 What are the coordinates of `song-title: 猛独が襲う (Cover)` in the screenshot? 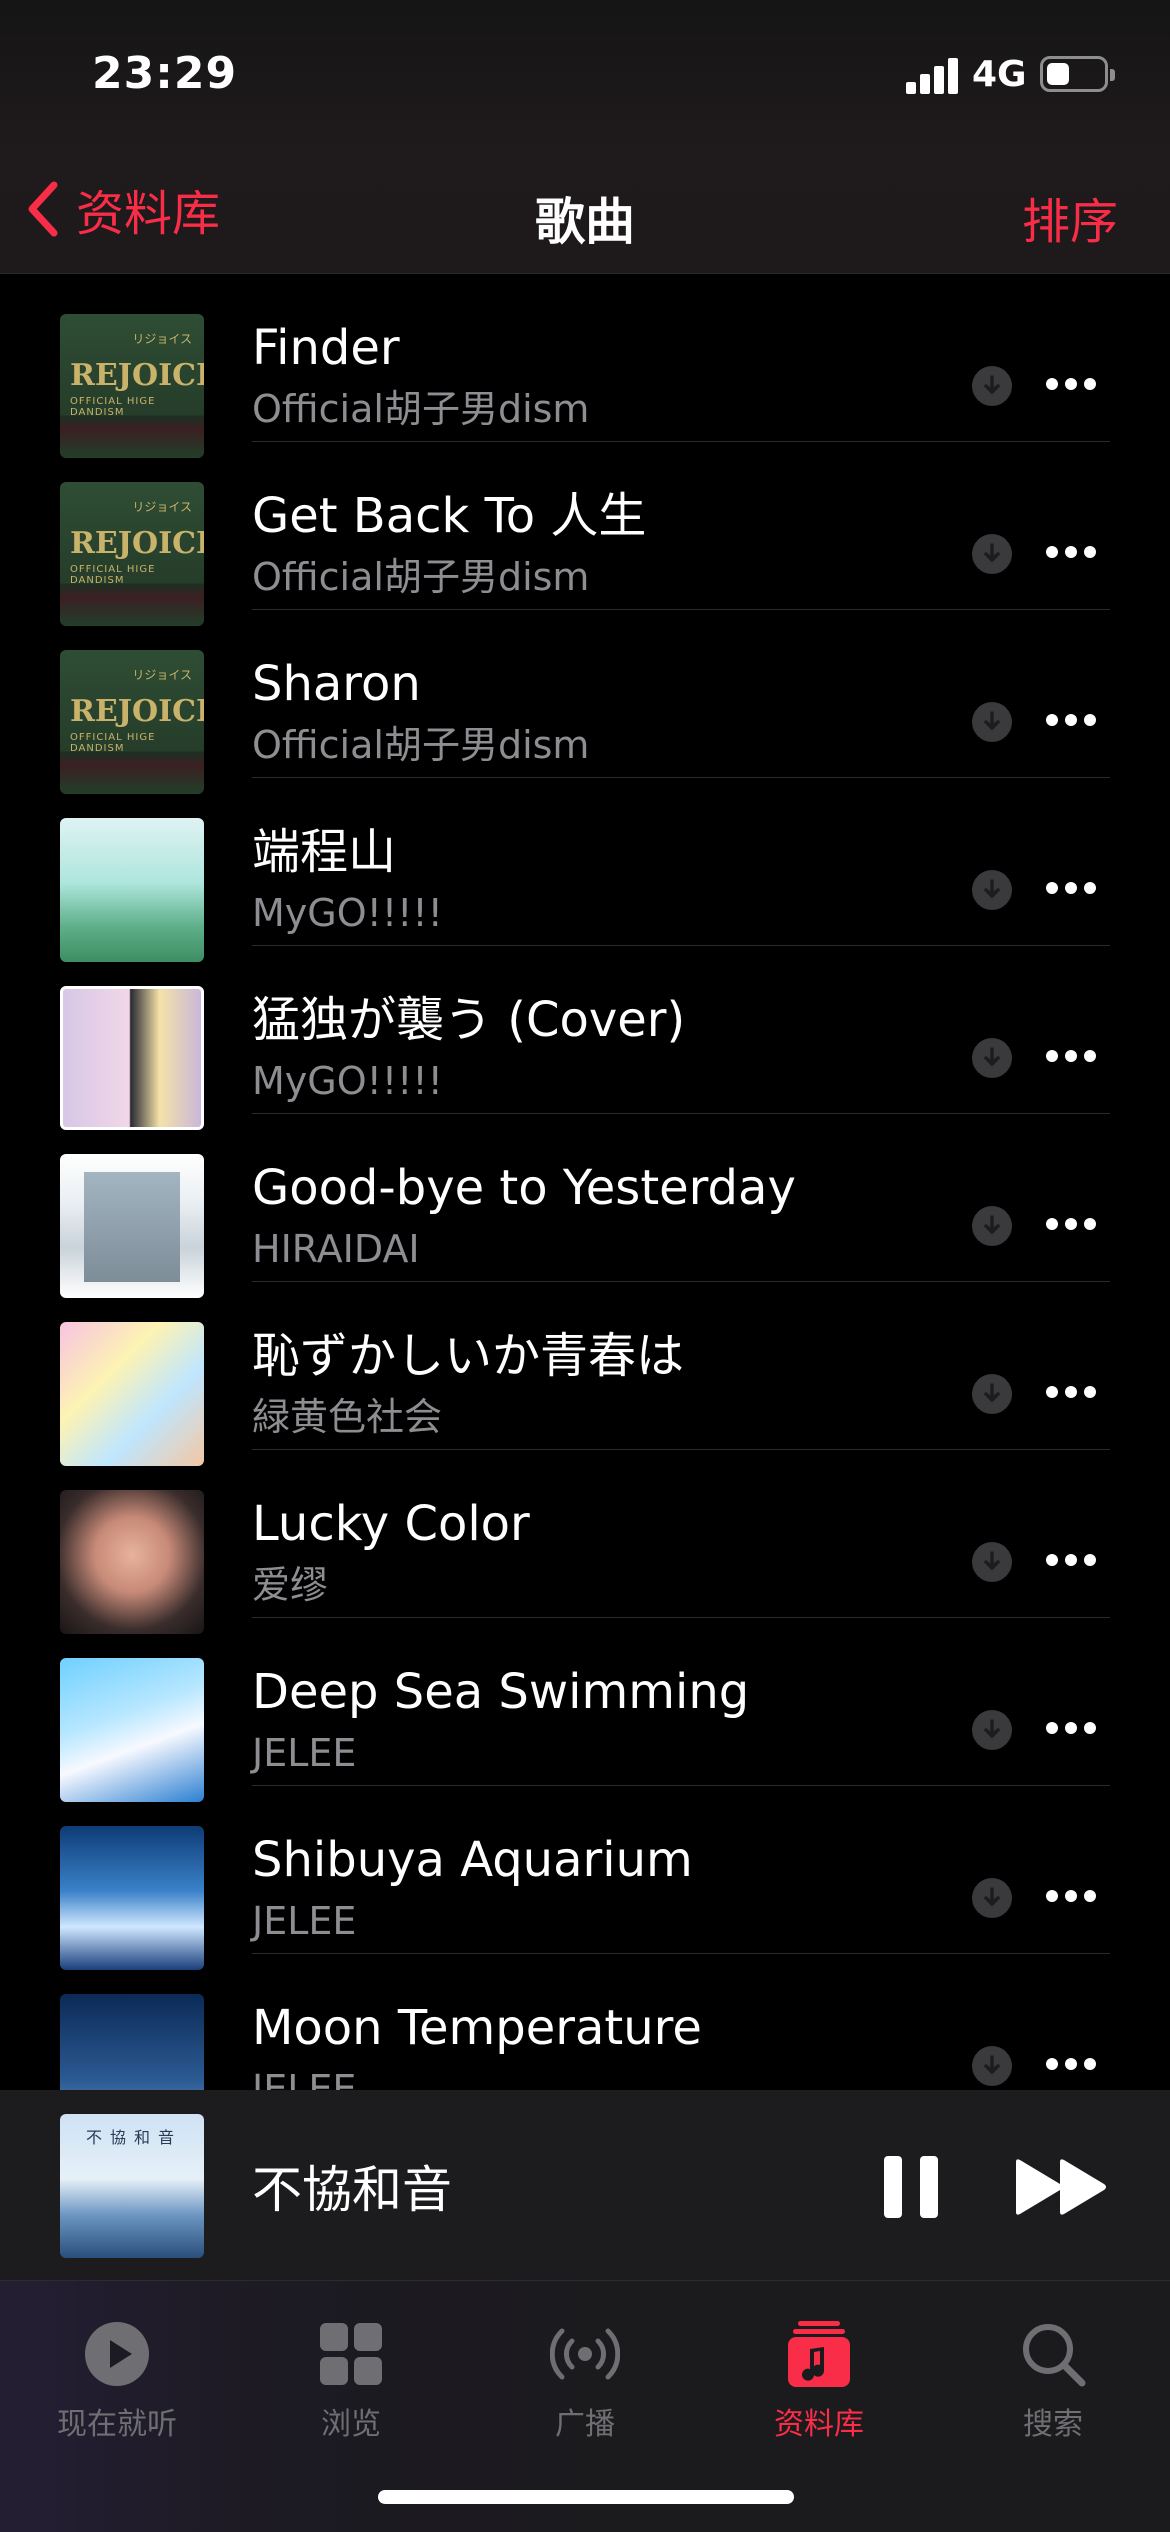 It's located at (469, 1020).